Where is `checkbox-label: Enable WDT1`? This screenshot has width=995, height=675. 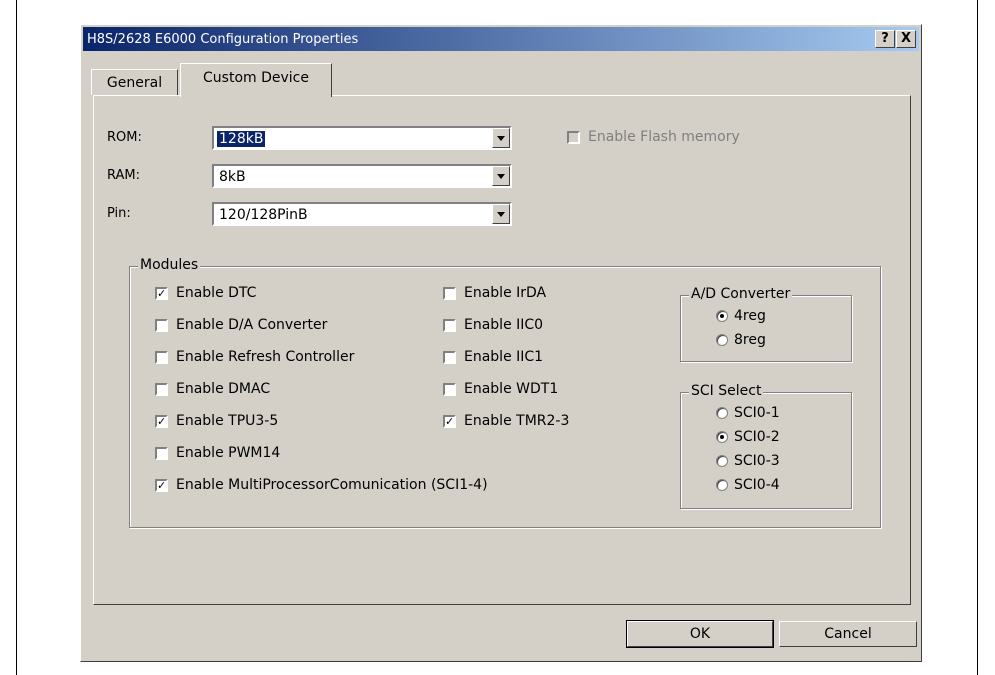
checkbox-label: Enable WDT1 is located at coordinates (511, 389).